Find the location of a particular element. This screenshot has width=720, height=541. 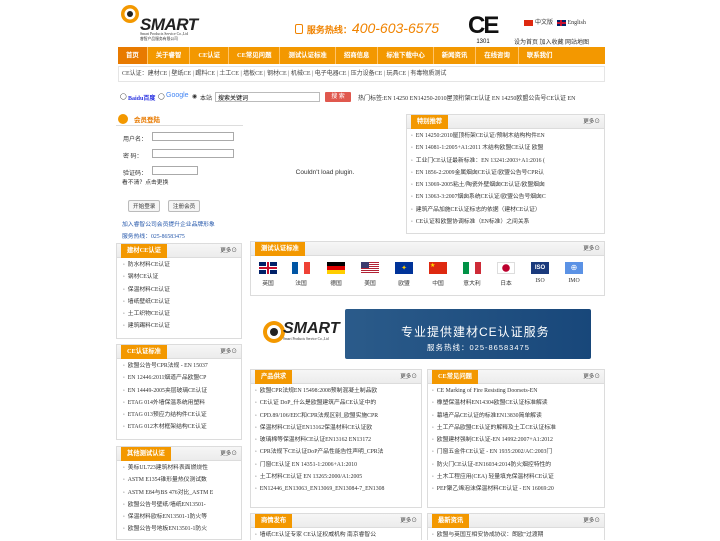

special-title: 特别推荐 is located at coordinates (430, 122).